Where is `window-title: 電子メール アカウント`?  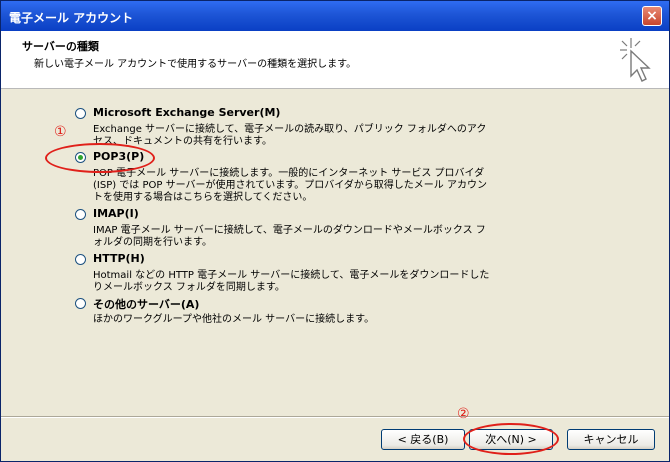
window-title: 電子メール アカウント is located at coordinates (71, 18).